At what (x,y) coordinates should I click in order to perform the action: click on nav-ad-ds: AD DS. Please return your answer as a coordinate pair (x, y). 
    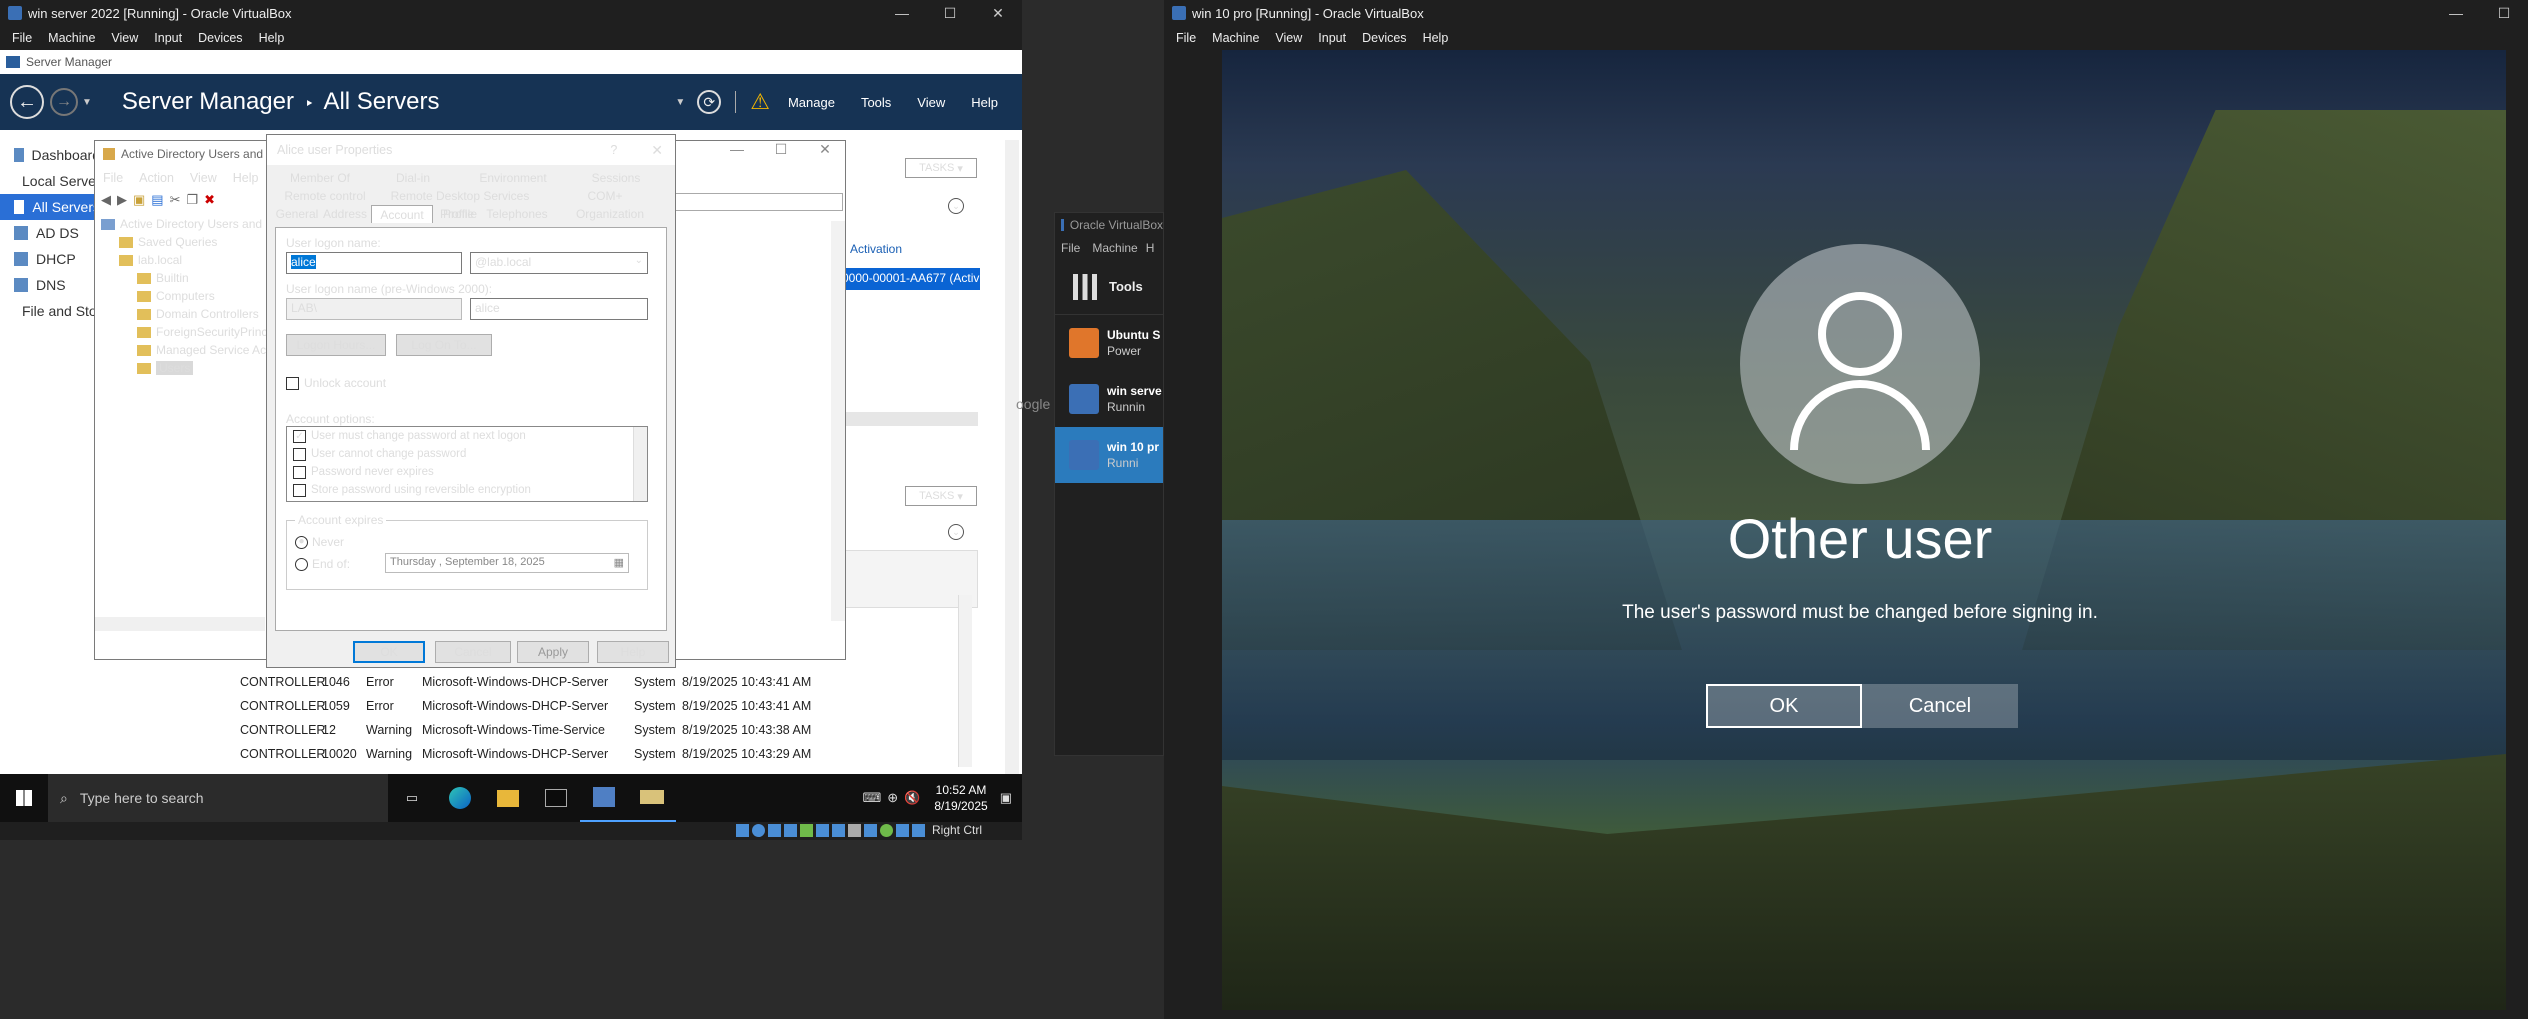
    Looking at the image, I should click on (50, 233).